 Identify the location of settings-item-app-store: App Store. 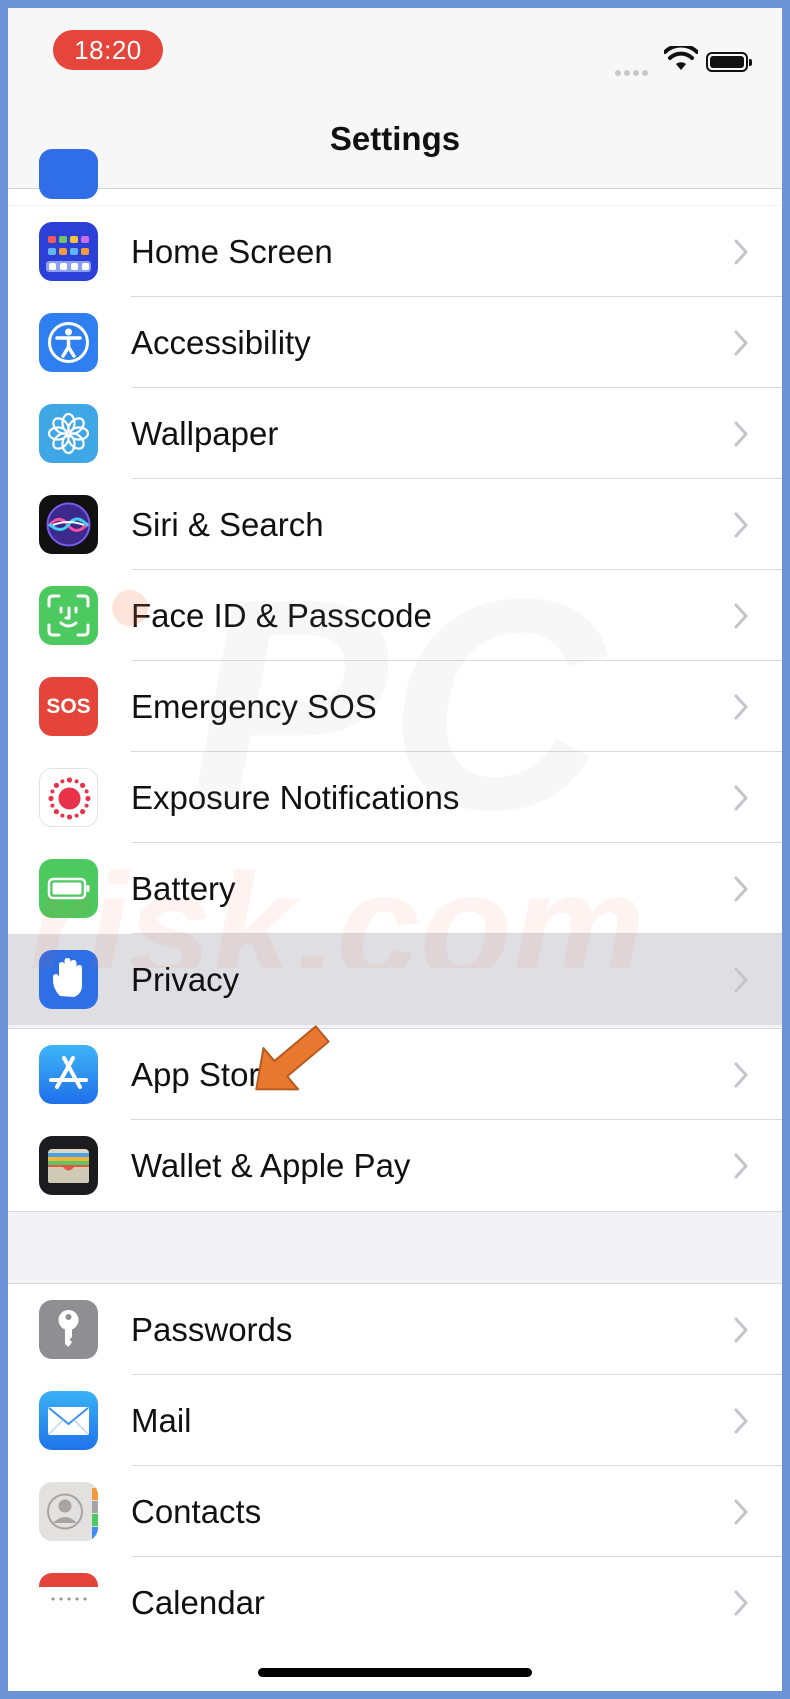
(395, 1074).